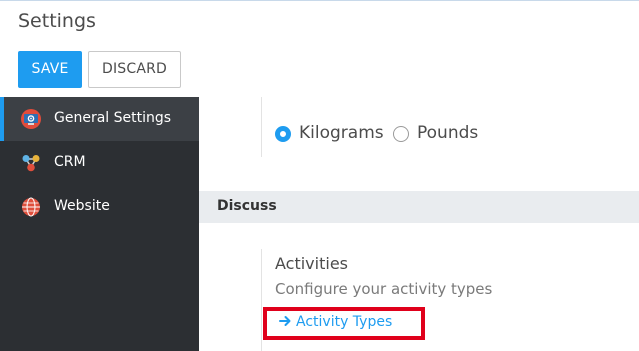  I want to click on sidebar-item-label: Website, so click(82, 206).